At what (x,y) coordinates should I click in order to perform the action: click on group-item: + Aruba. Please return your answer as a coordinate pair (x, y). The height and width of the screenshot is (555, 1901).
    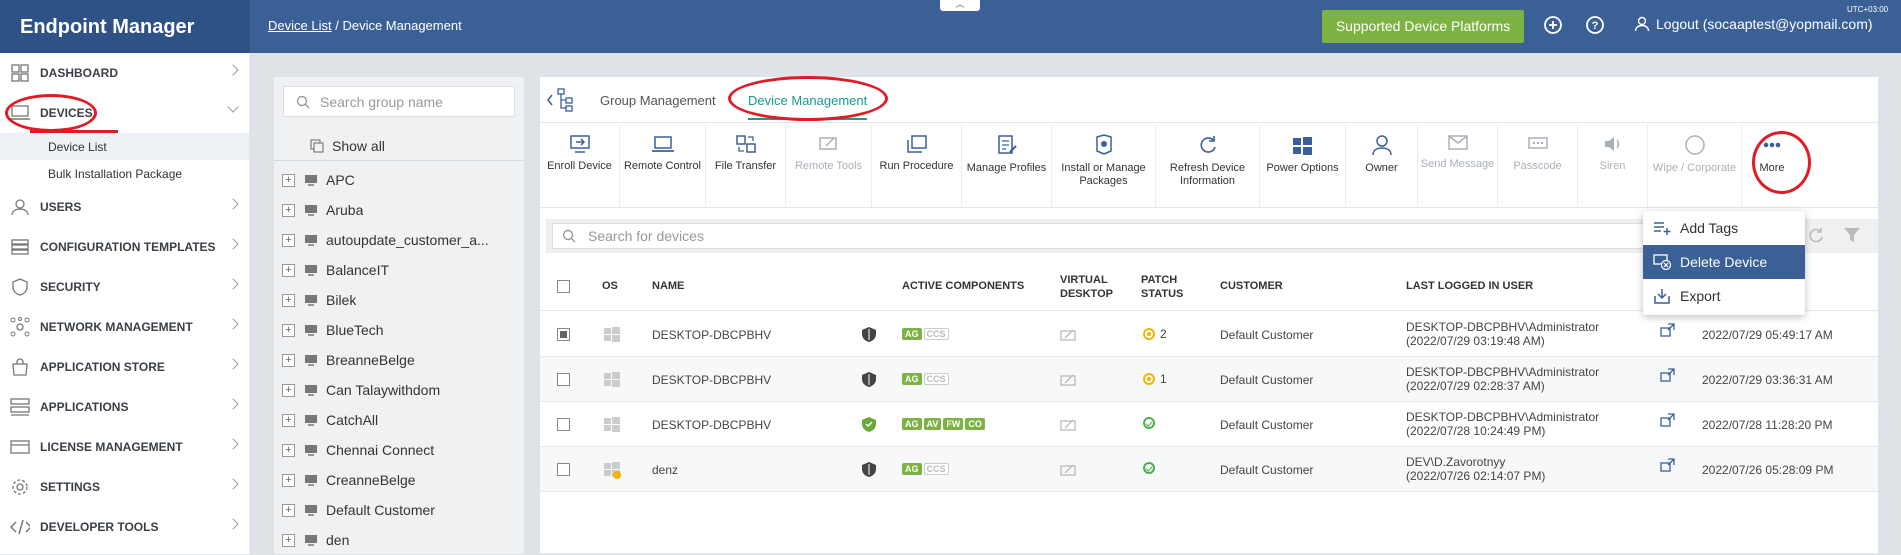
    Looking at the image, I should click on (399, 210).